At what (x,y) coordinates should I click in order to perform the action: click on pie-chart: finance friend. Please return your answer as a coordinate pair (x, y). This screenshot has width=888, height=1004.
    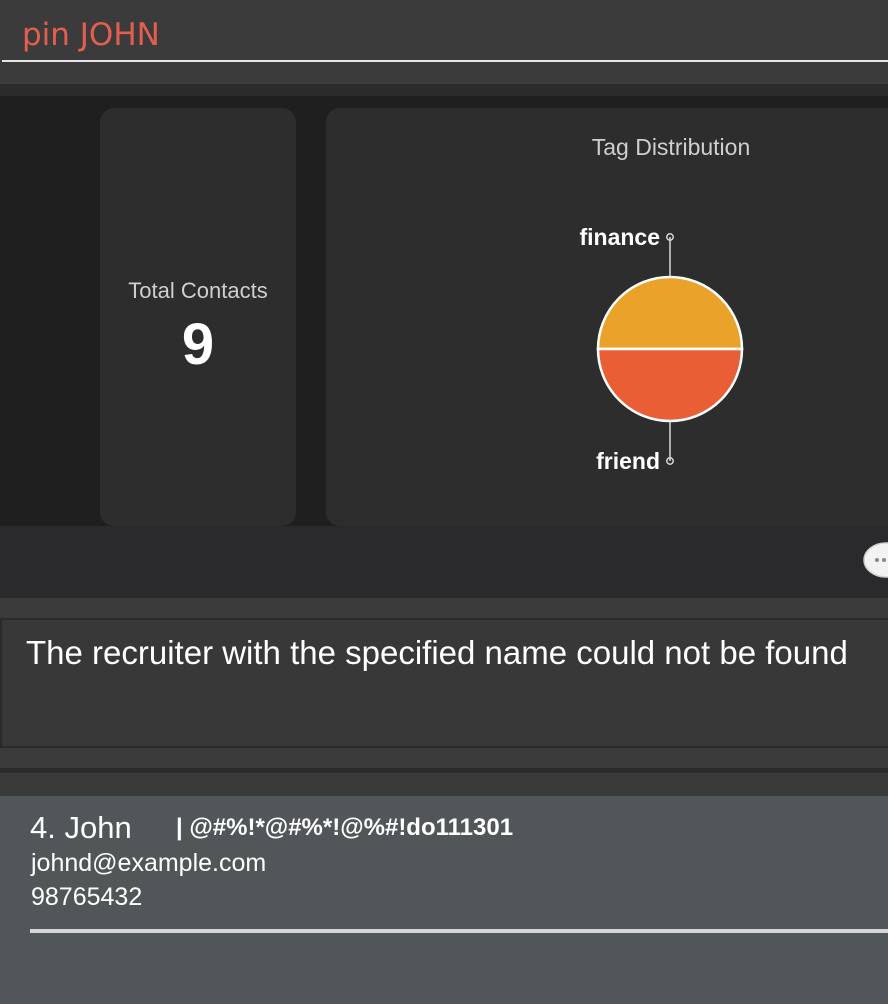
    Looking at the image, I should click on (661, 349).